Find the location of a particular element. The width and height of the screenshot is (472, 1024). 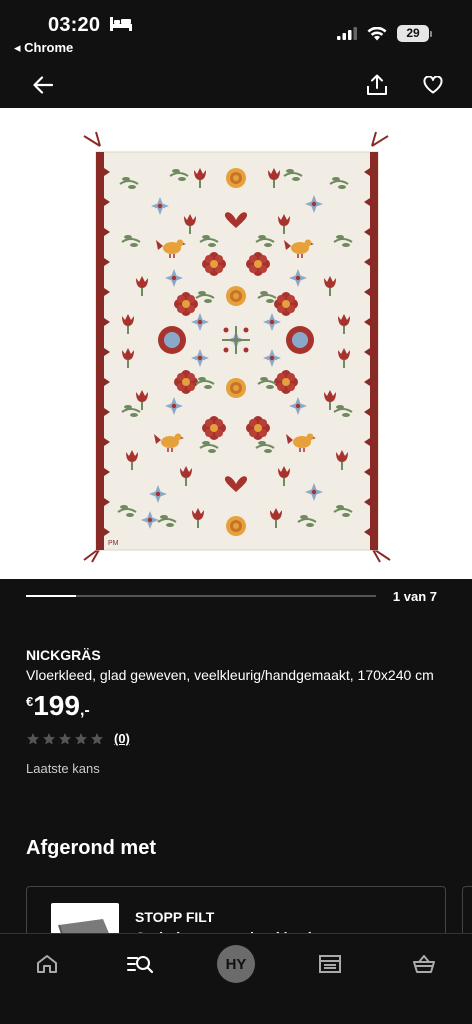

top-navigation is located at coordinates (236, 84).